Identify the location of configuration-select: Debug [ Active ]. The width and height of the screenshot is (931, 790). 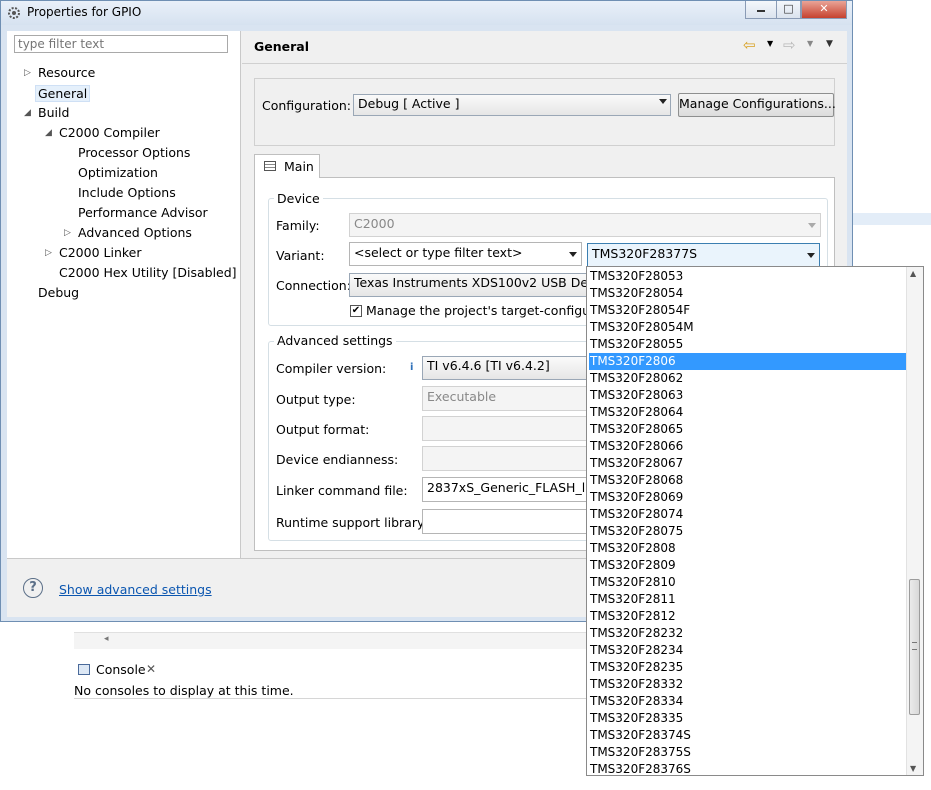
(512, 105).